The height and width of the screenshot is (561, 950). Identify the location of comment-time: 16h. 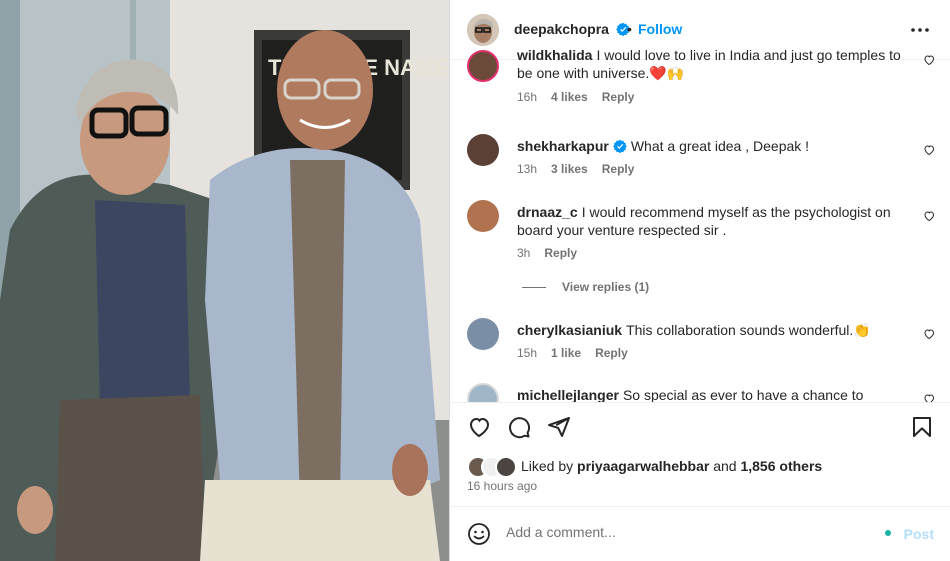
(527, 97).